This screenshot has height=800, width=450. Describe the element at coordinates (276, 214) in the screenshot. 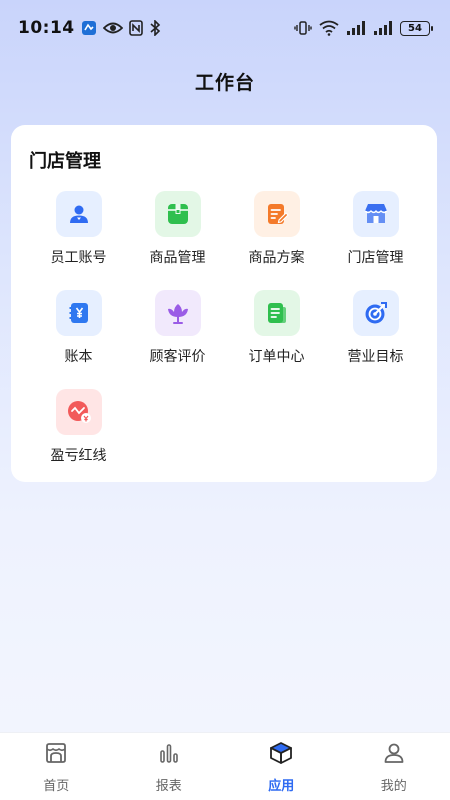

I see `product-plan-icon` at that location.